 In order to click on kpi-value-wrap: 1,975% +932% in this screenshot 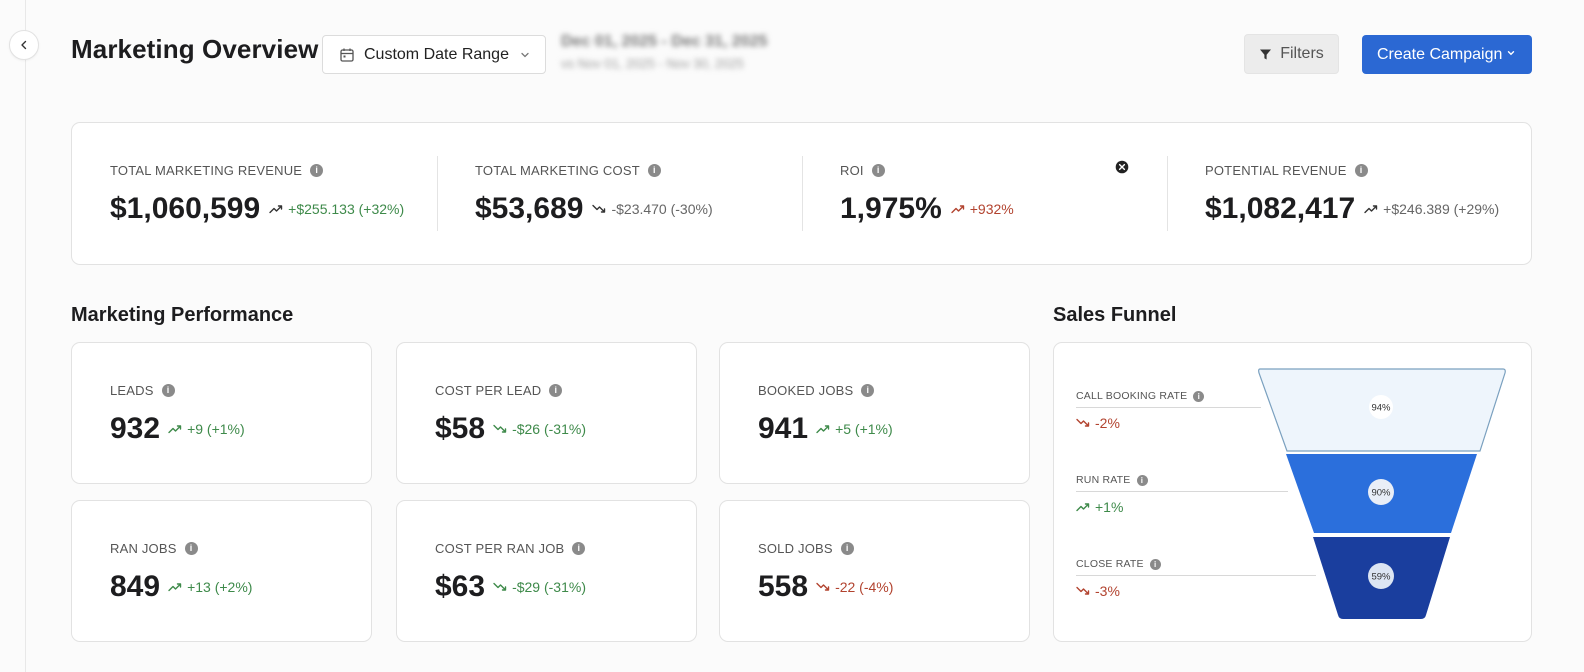, I will do `click(927, 209)`.